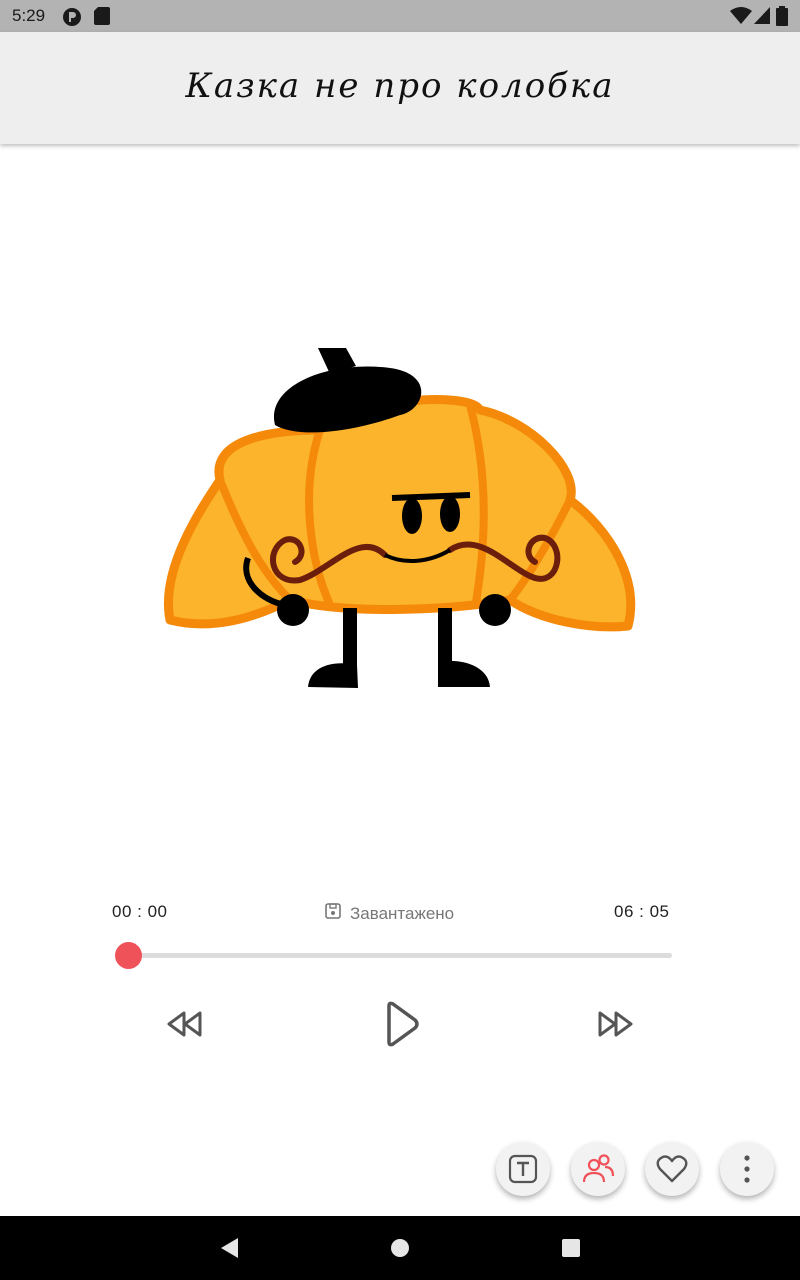 This screenshot has height=1280, width=800. What do you see at coordinates (29, 15) in the screenshot?
I see `status-time: 5:29` at bounding box center [29, 15].